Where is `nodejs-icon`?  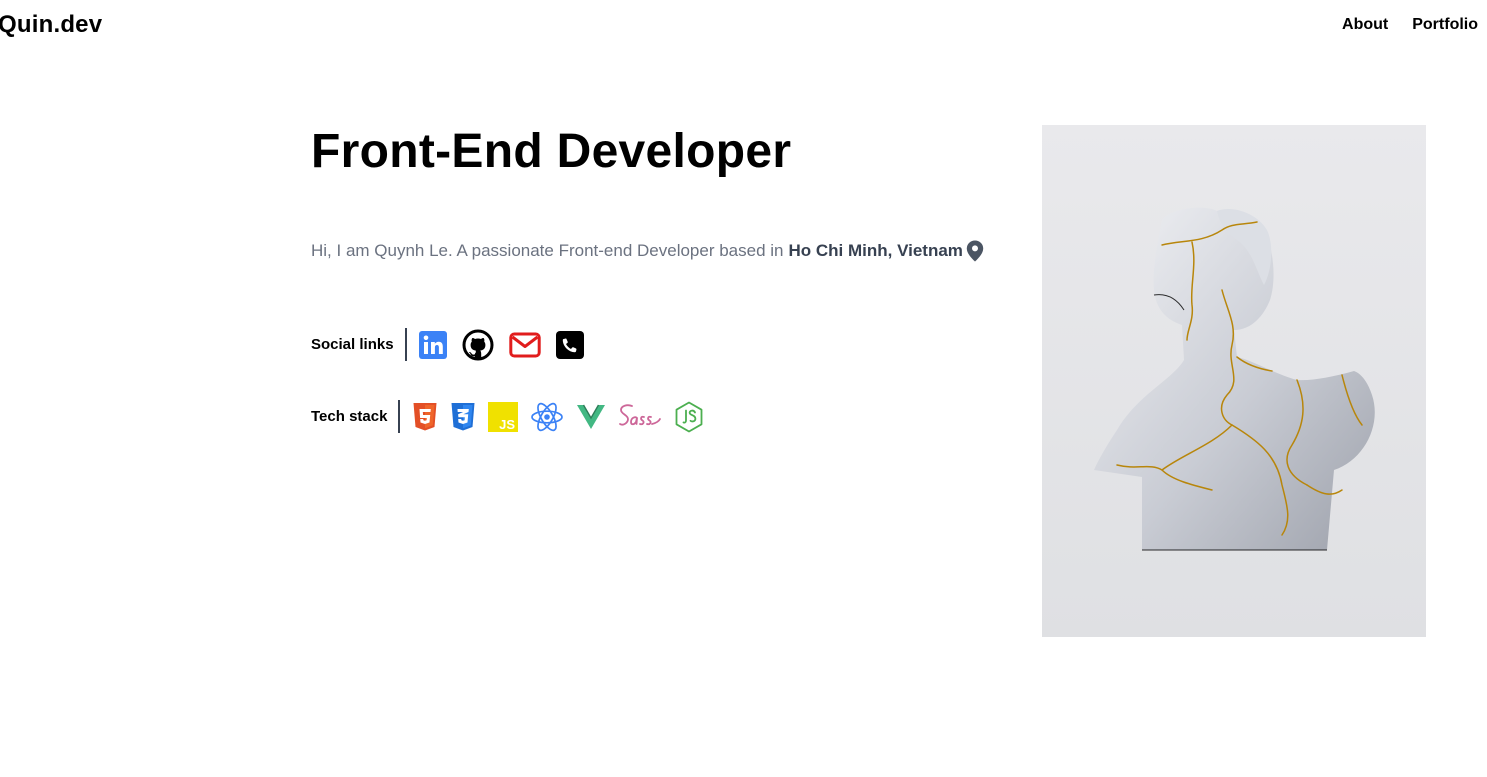
nodejs-icon is located at coordinates (689, 417).